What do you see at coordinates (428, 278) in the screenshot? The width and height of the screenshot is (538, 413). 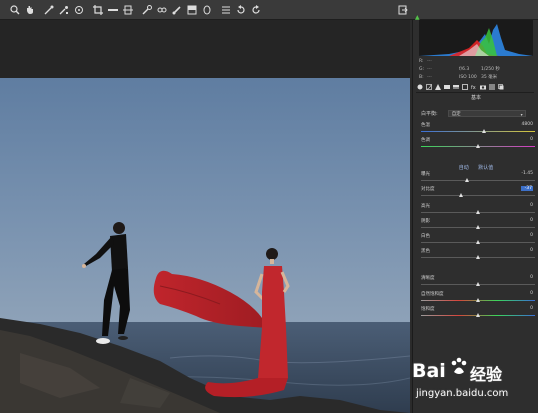 I see `slider-label: 清晰度` at bounding box center [428, 278].